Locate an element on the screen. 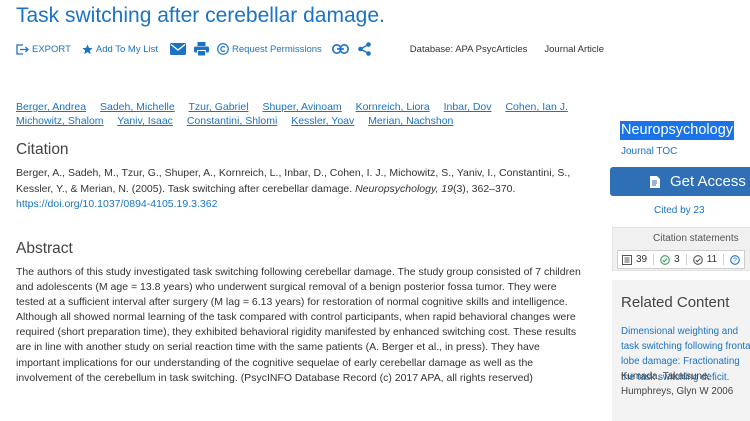 This screenshot has width=750, height=421. get-access-button: Get Access is located at coordinates (680, 181).